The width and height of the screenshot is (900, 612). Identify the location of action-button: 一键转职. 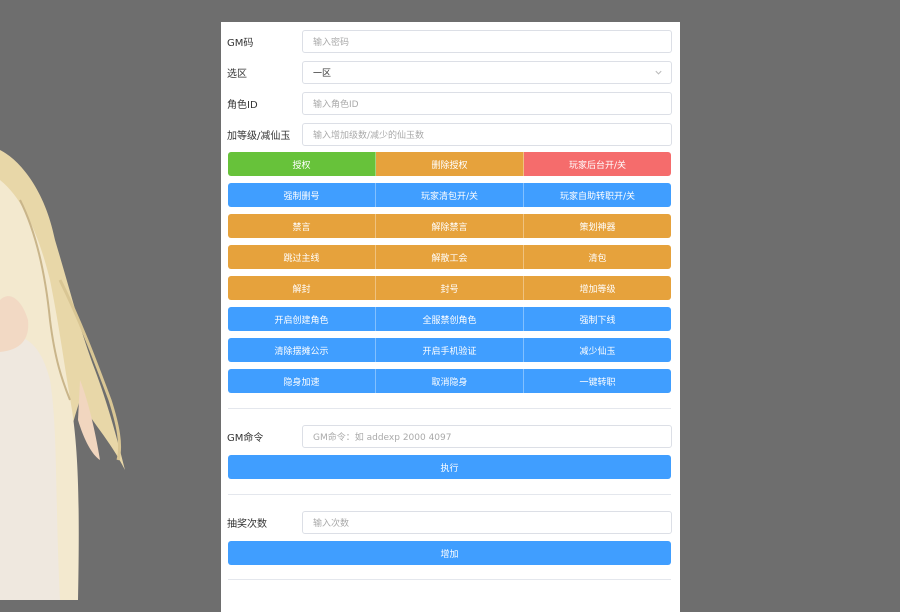
(597, 381).